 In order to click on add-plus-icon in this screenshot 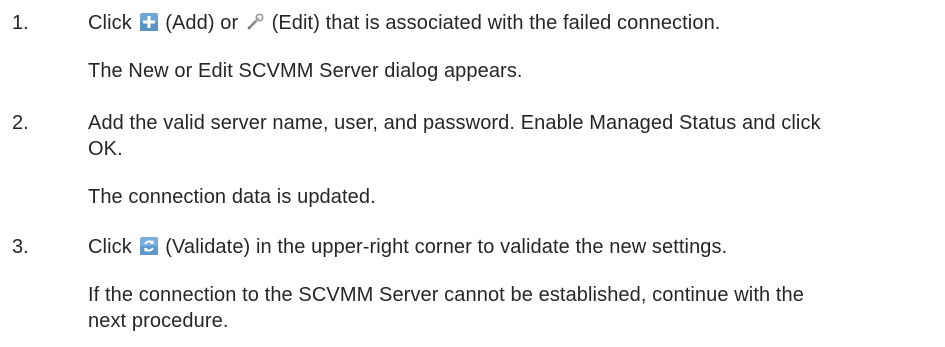, I will do `click(148, 22)`.